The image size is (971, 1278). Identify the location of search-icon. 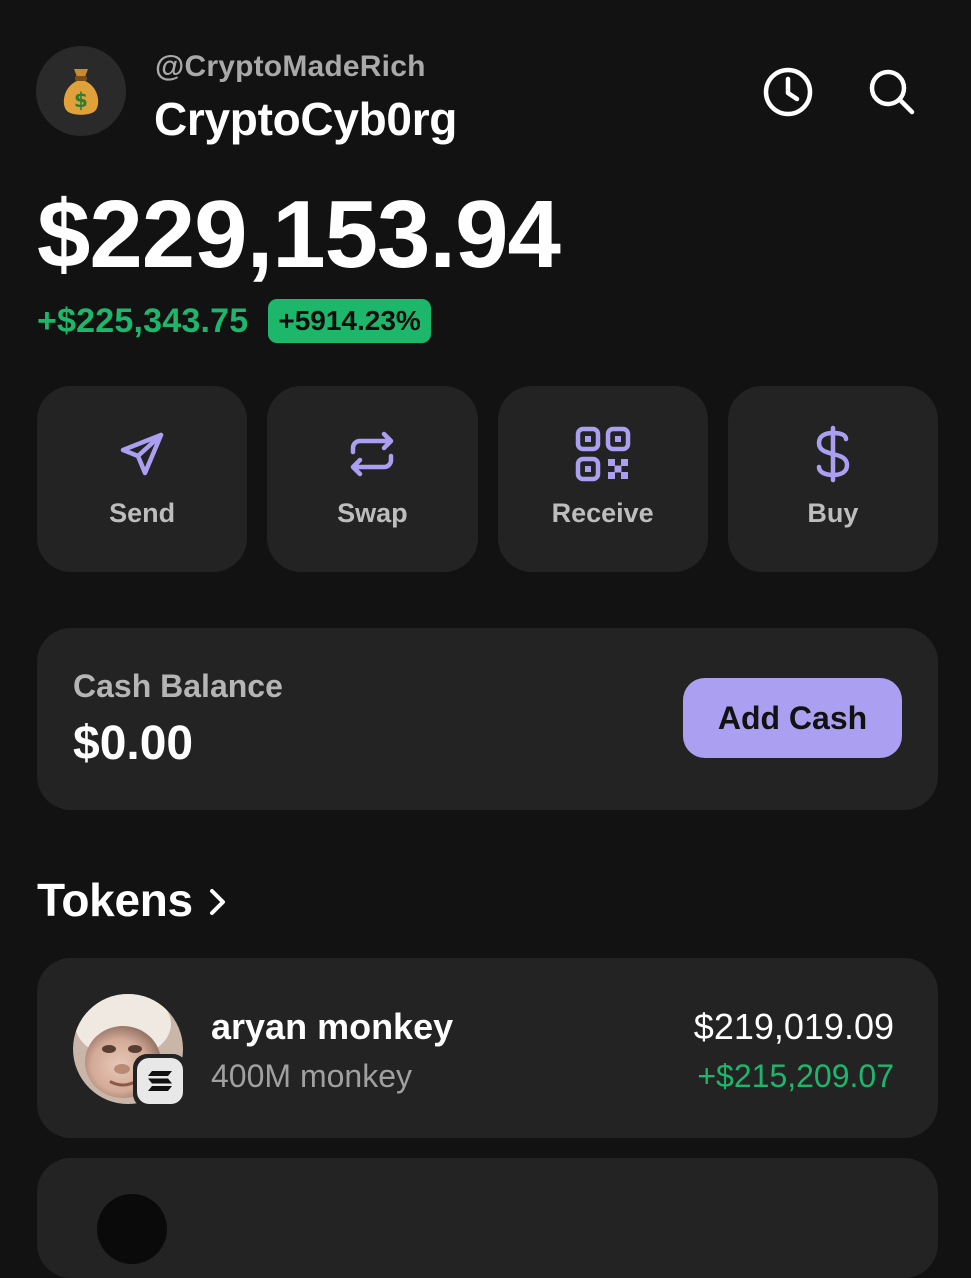
(892, 92).